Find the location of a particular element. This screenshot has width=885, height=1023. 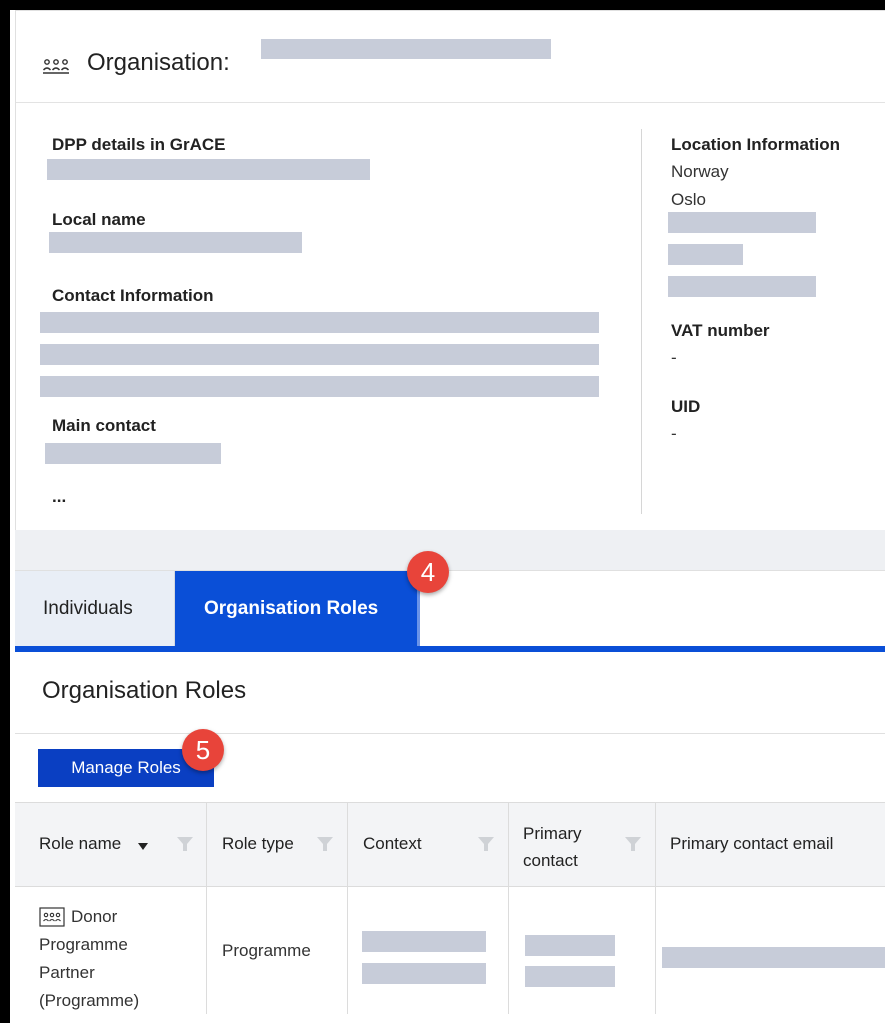

section-title: Organisation Roles is located at coordinates (144, 690).